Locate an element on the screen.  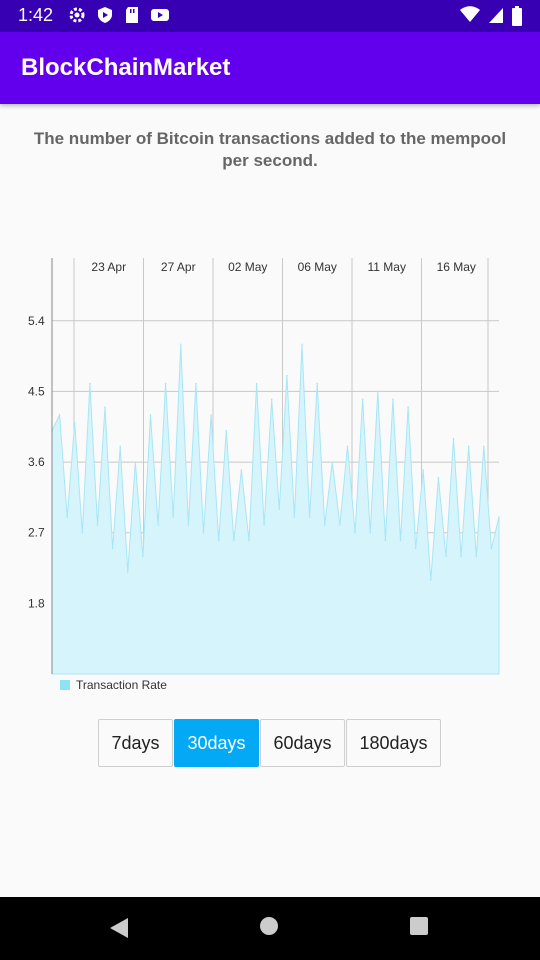
range-button-7days: 7days is located at coordinates (135, 743).